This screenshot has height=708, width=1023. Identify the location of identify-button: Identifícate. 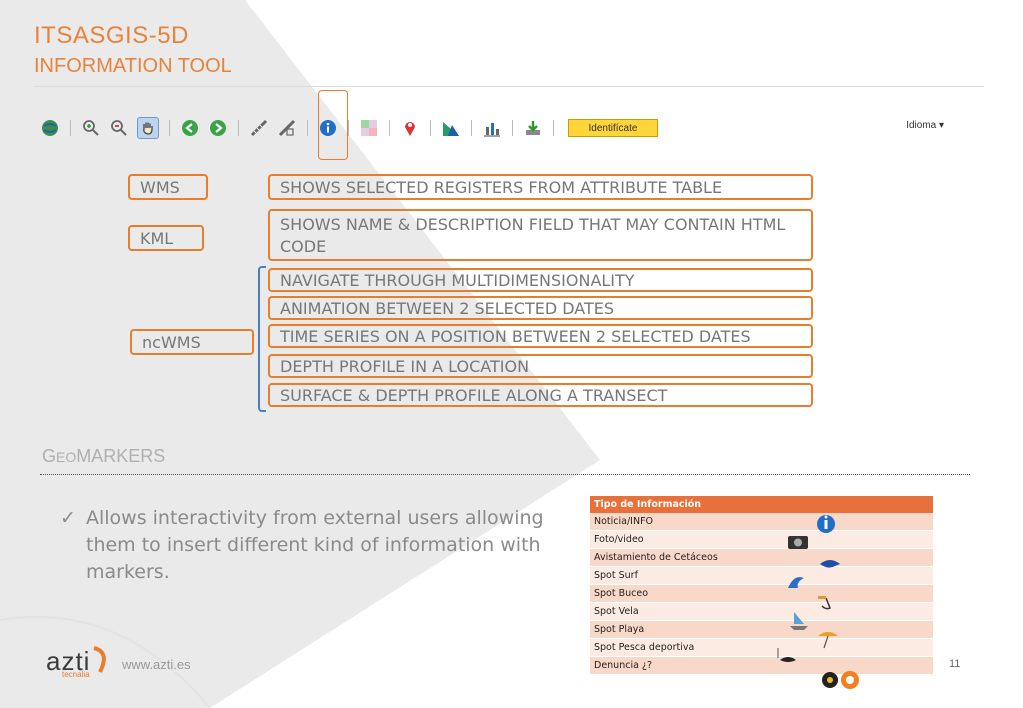
(613, 128).